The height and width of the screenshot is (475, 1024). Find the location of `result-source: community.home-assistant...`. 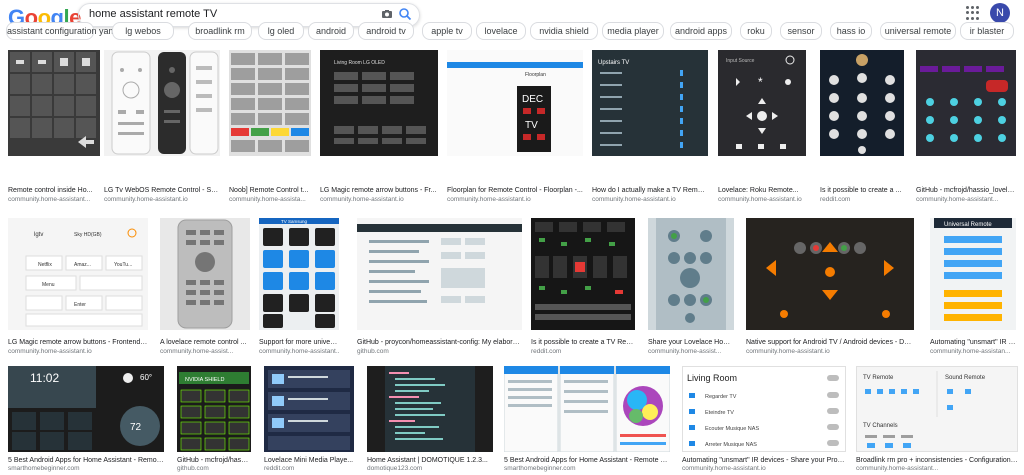

result-source: community.home-assistant... is located at coordinates (957, 199).